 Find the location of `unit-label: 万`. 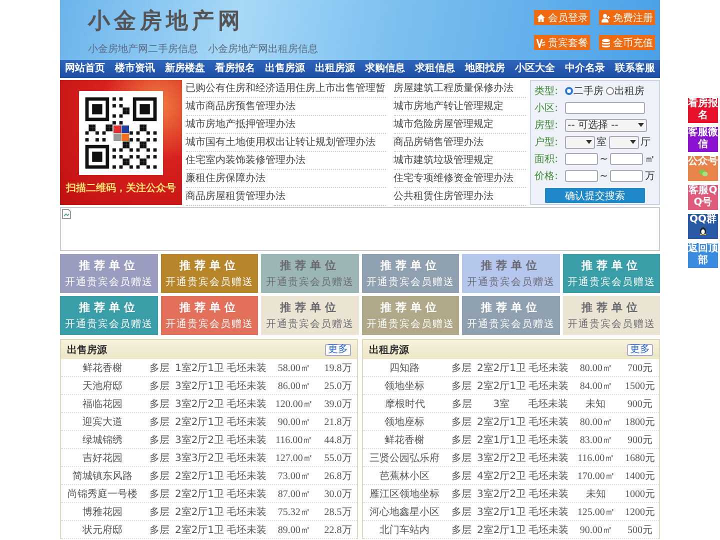

unit-label: 万 is located at coordinates (650, 176).